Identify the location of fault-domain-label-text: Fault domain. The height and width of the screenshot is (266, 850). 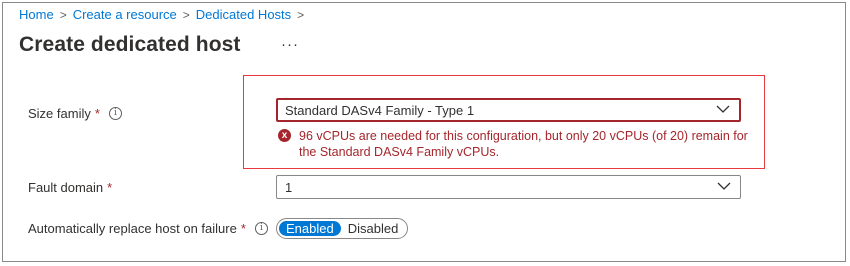
(66, 187).